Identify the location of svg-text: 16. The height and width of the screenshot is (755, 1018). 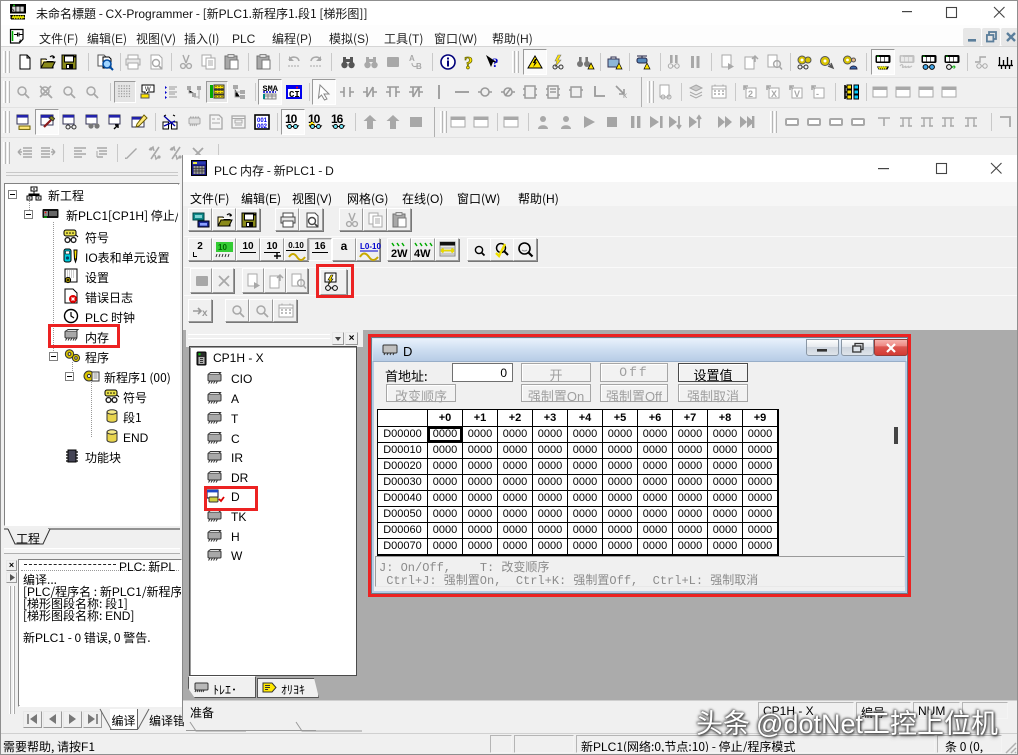
(337, 119).